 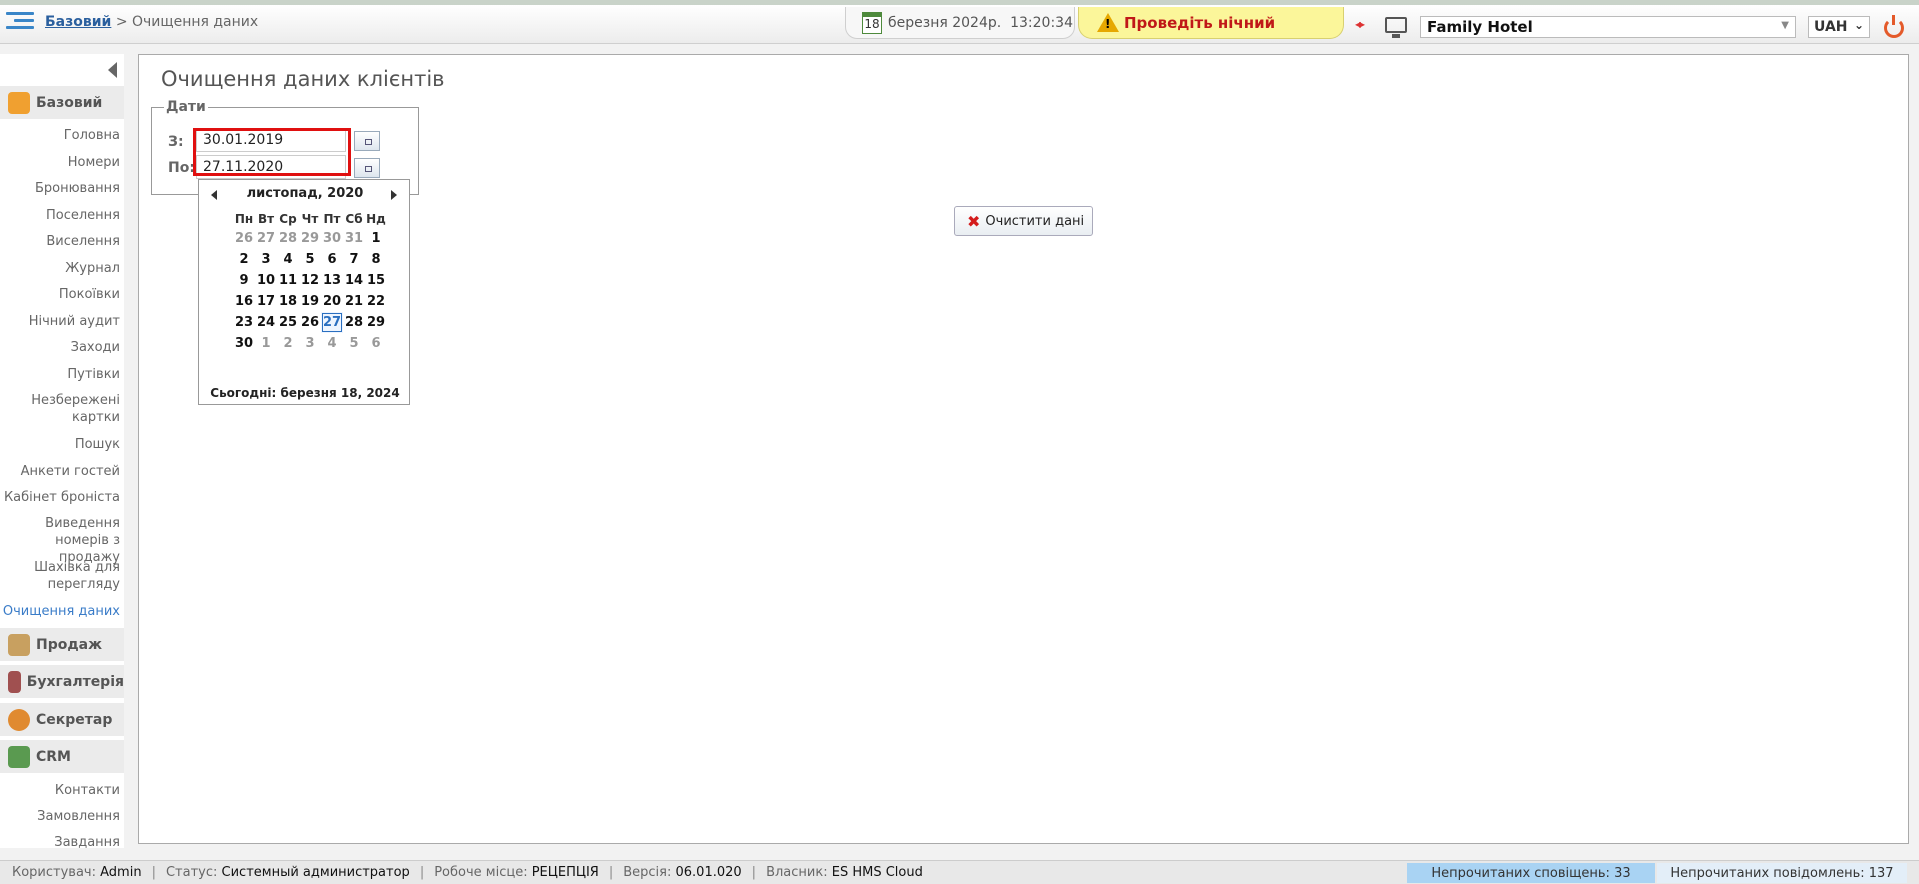 What do you see at coordinates (310, 301) in the screenshot?
I see `calendar-day: 19` at bounding box center [310, 301].